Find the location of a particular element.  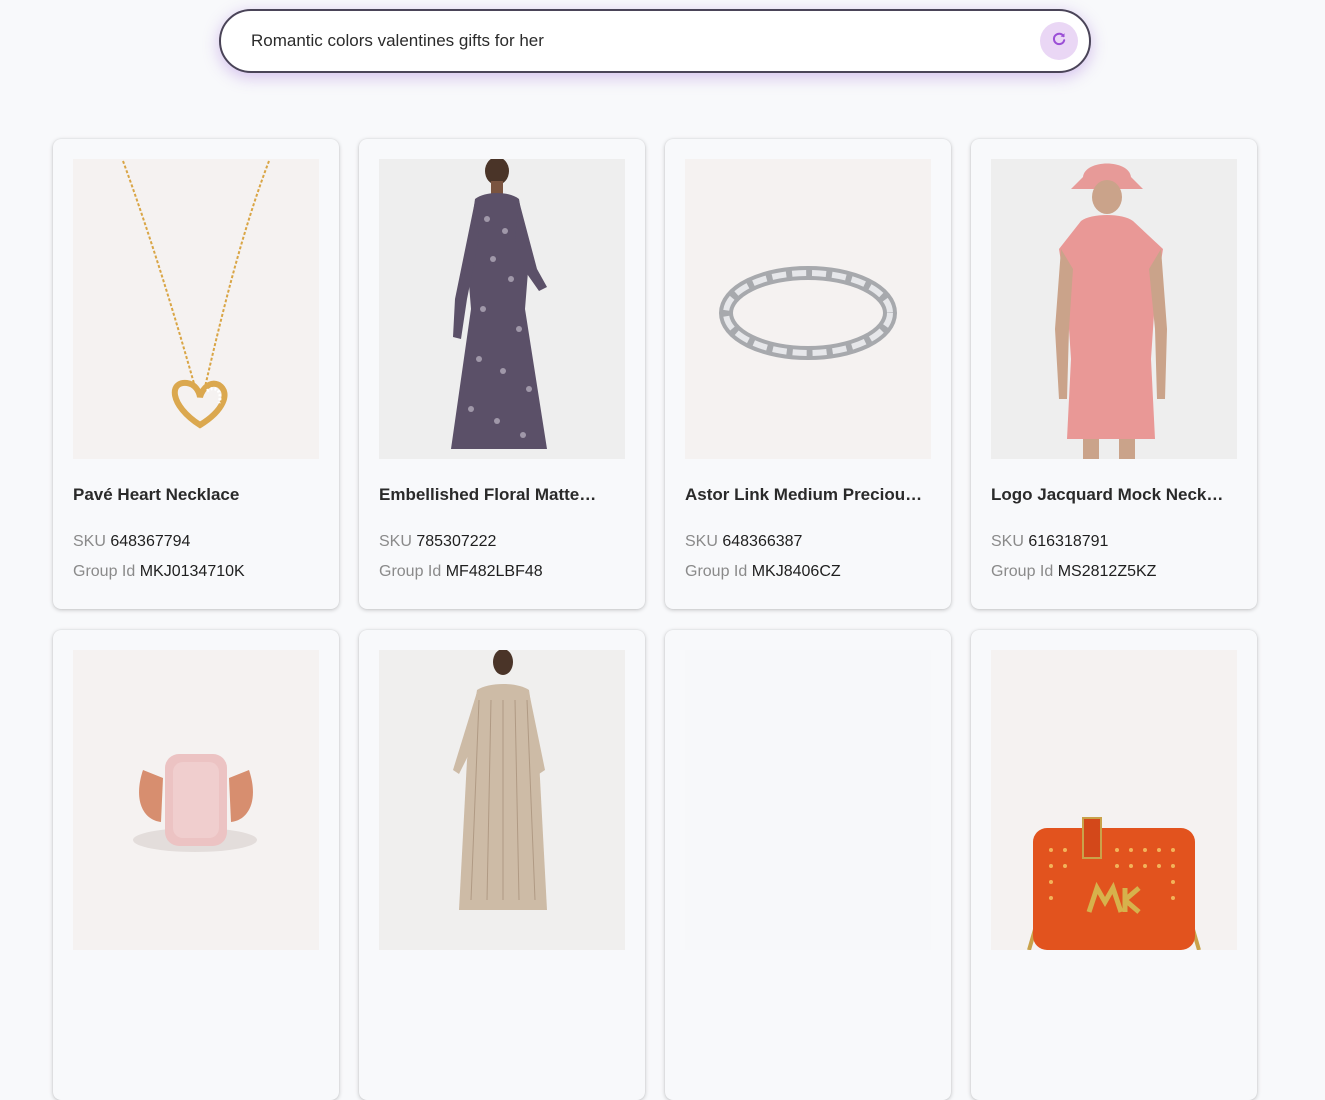

group-id-value: MKJ0134710K is located at coordinates (192, 571).